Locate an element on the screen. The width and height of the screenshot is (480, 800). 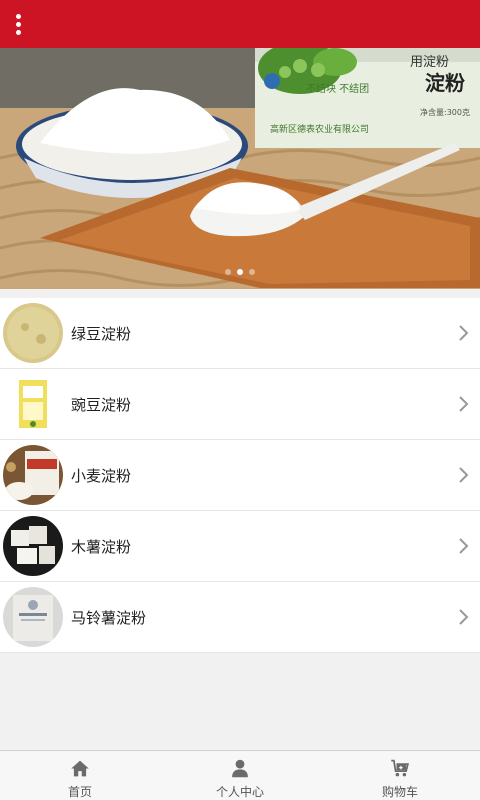
home-icon is located at coordinates (80, 768).